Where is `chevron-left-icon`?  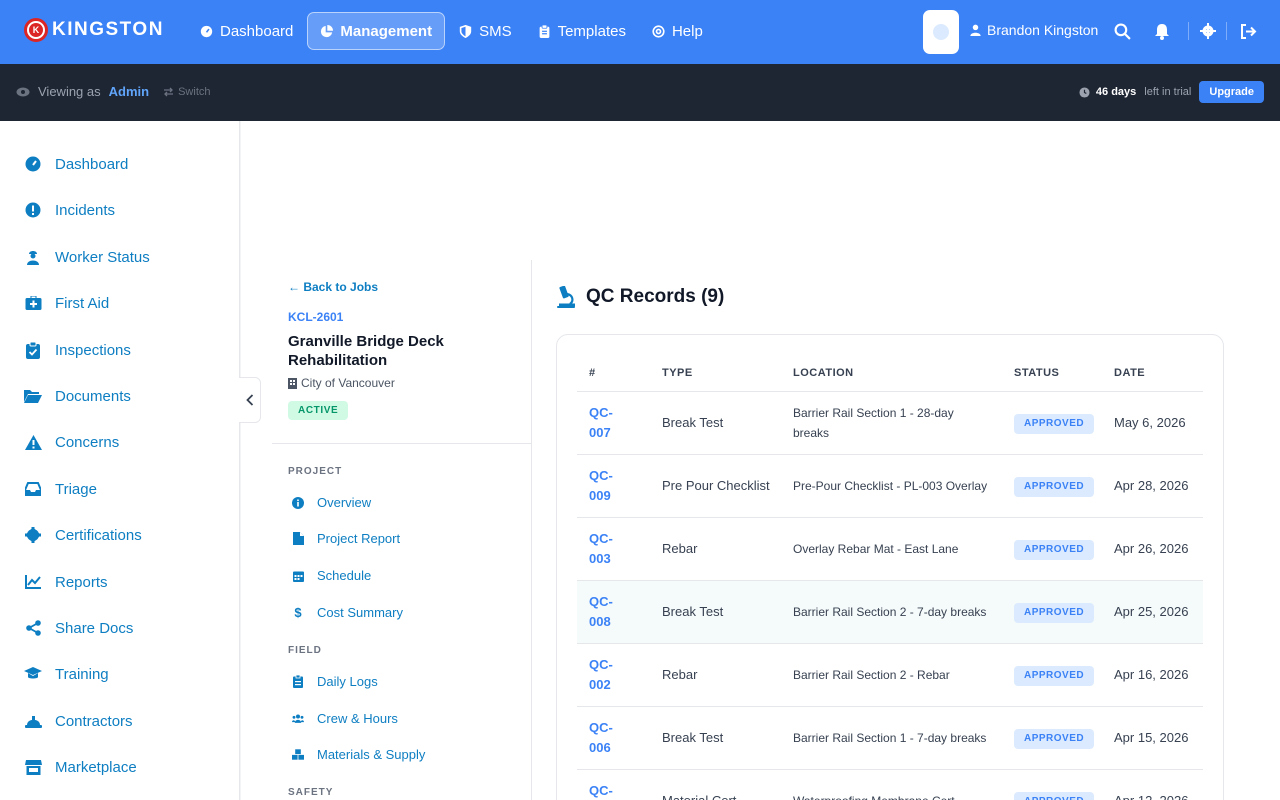 chevron-left-icon is located at coordinates (249, 400).